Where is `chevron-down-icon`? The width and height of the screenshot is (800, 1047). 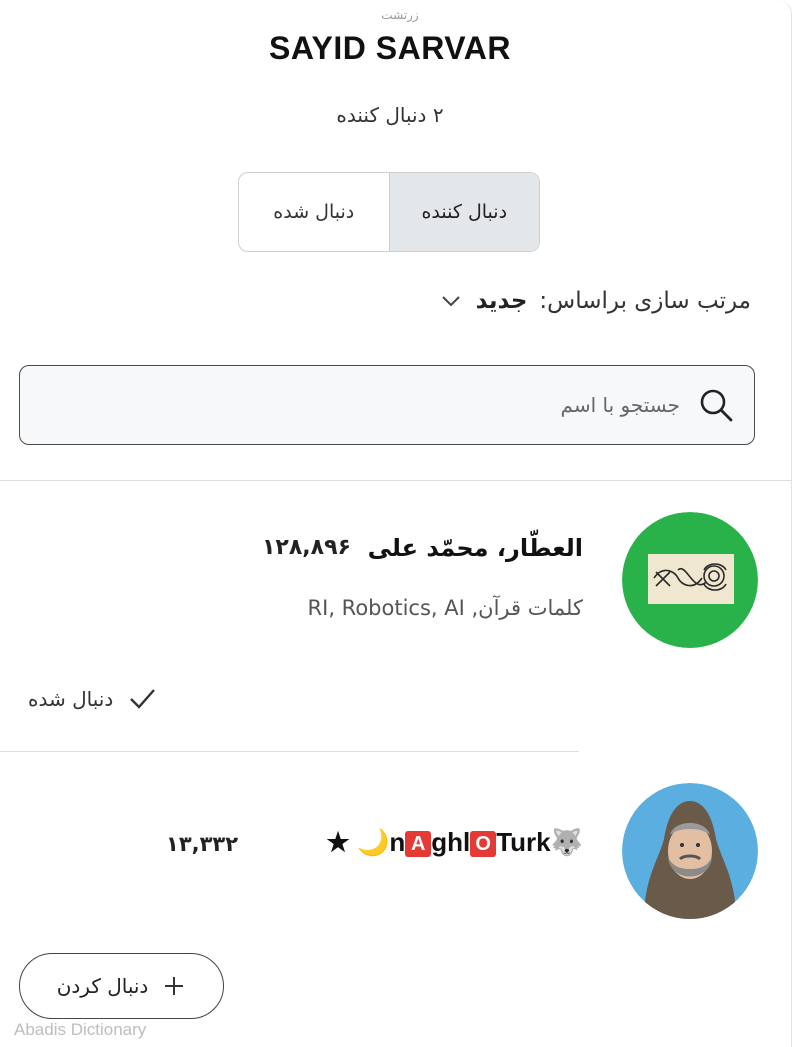
chevron-down-icon is located at coordinates (451, 301).